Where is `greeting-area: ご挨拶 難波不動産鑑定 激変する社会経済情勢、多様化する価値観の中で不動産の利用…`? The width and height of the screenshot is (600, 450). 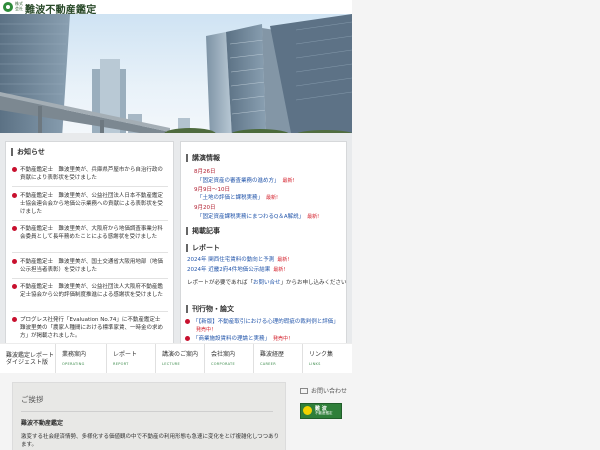
greeting-area: ご挨拶 難波不動産鑑定 激変する社会経済情勢、多様化する価値観の中で不動産の利用… is located at coordinates (176, 411).